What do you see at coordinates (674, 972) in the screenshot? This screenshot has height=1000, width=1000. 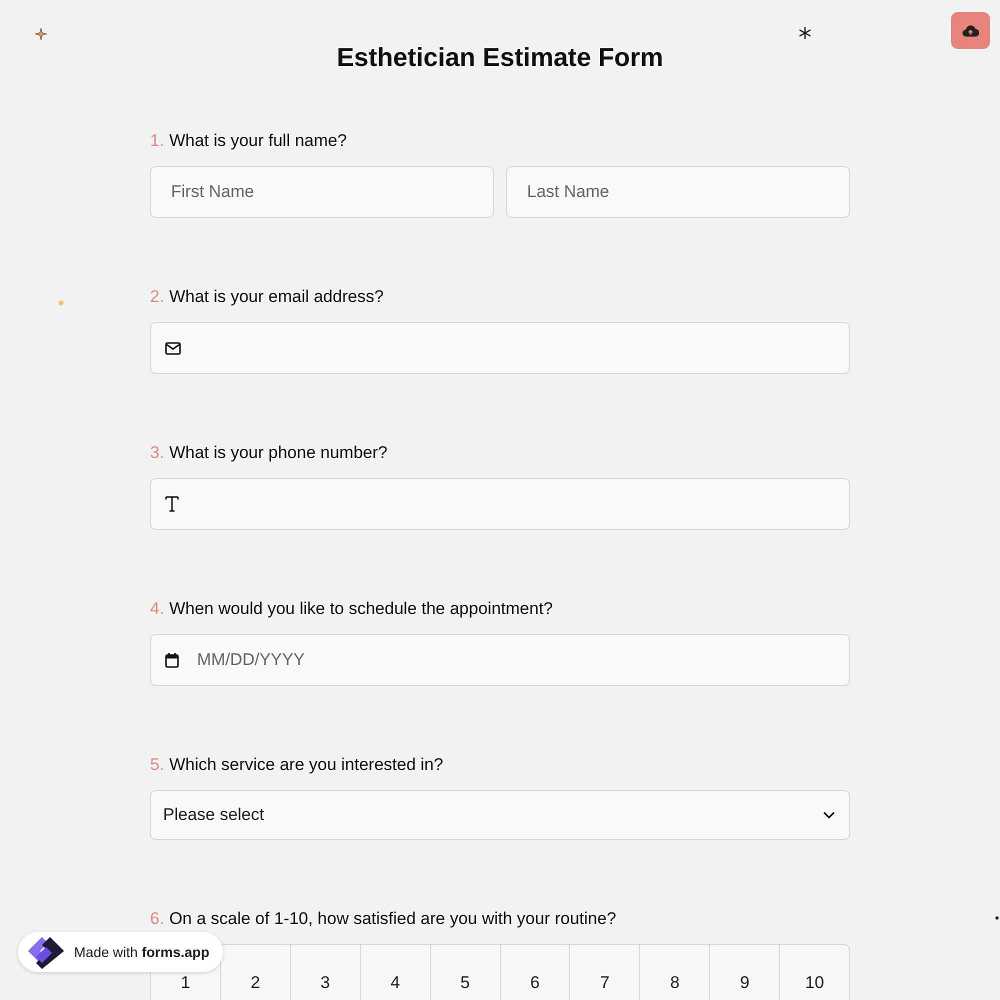 I see `scale-option: 8` at bounding box center [674, 972].